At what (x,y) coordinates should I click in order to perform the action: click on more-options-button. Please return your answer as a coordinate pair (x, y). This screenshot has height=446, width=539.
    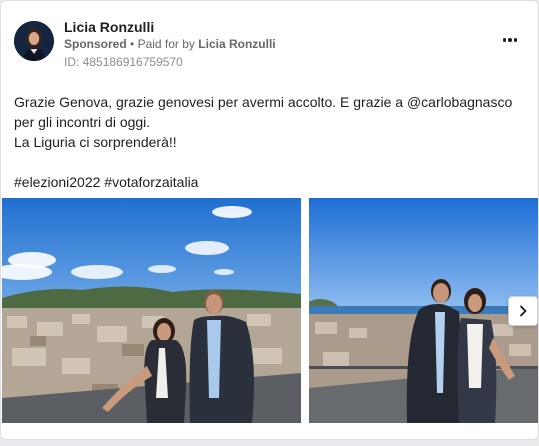
    Looking at the image, I should click on (510, 40).